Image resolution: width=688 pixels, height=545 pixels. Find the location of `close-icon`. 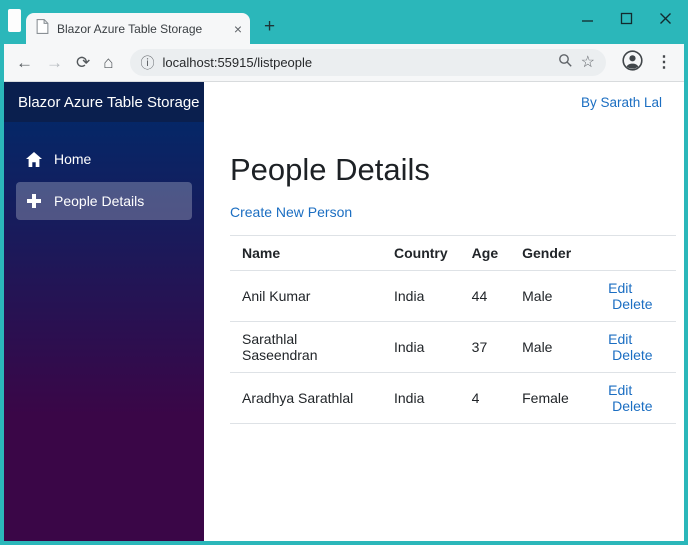

close-icon is located at coordinates (665, 18).